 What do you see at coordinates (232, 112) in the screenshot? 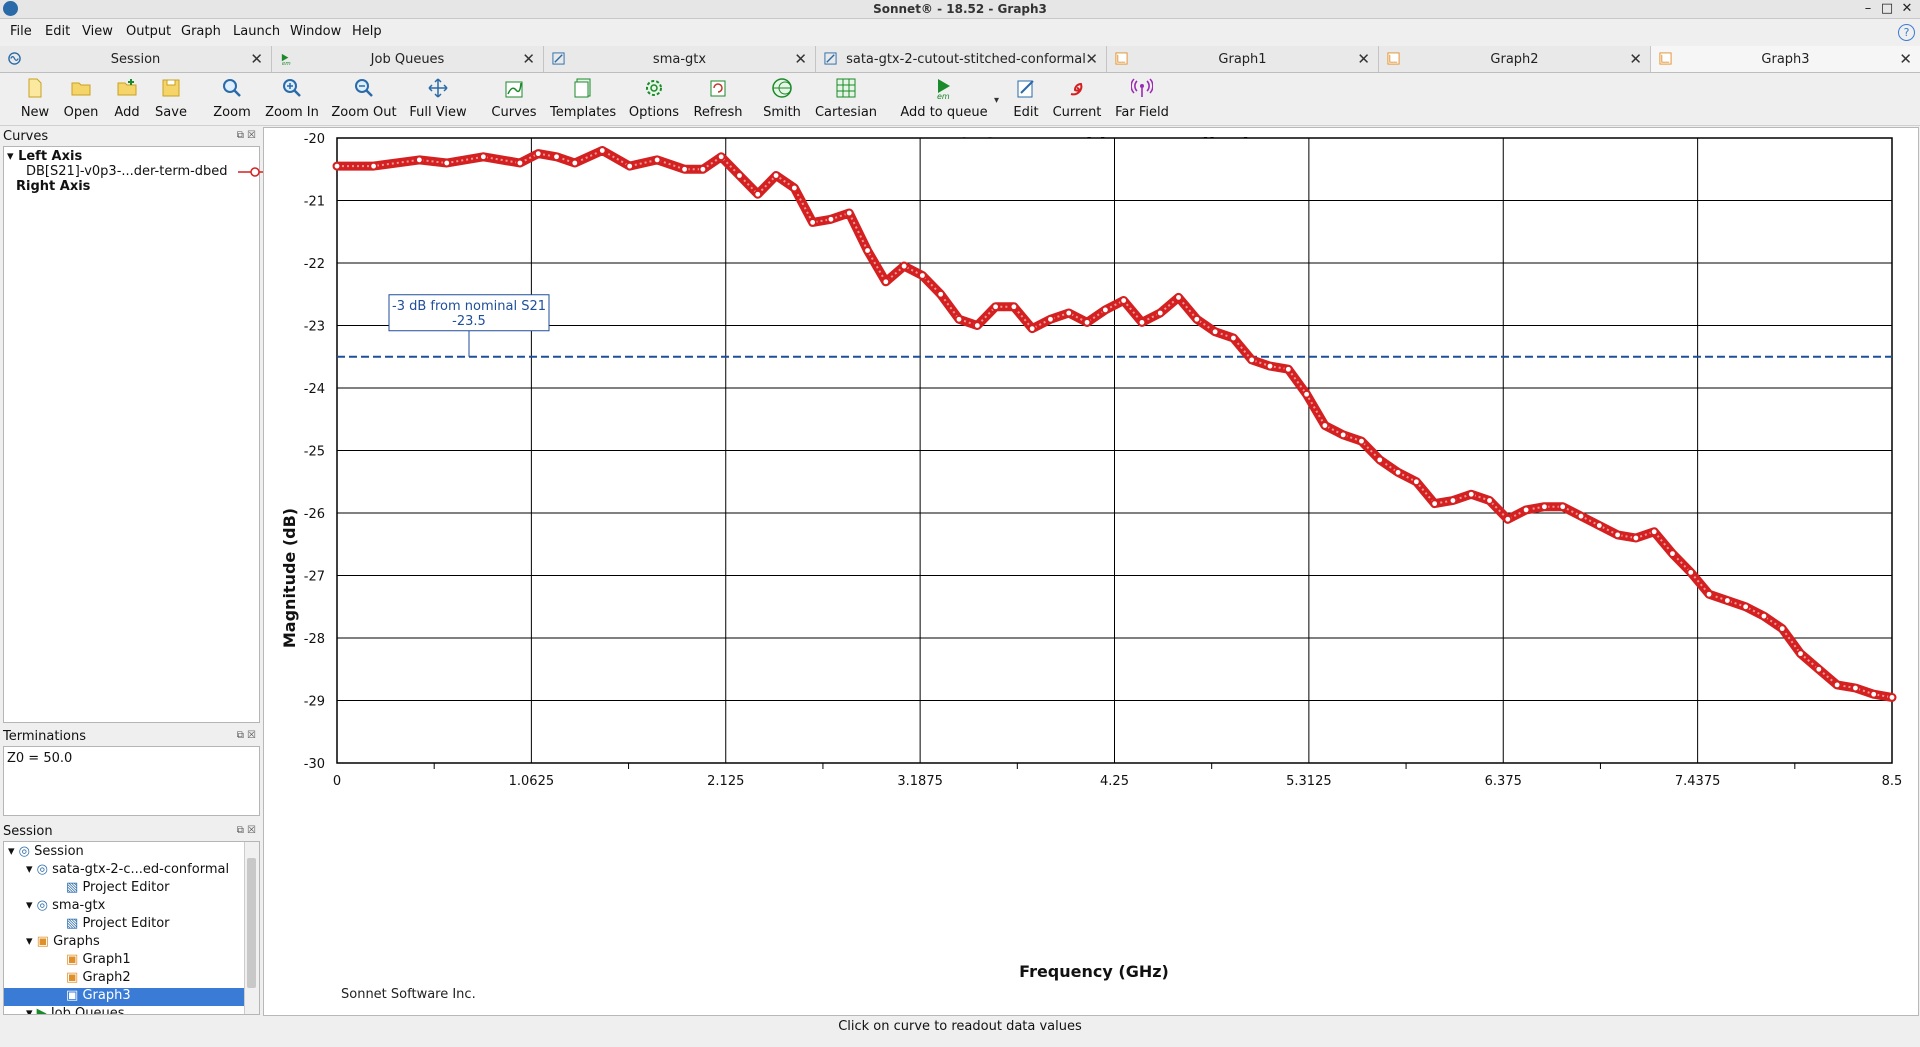
I see `zoom-label: Zoom` at bounding box center [232, 112].